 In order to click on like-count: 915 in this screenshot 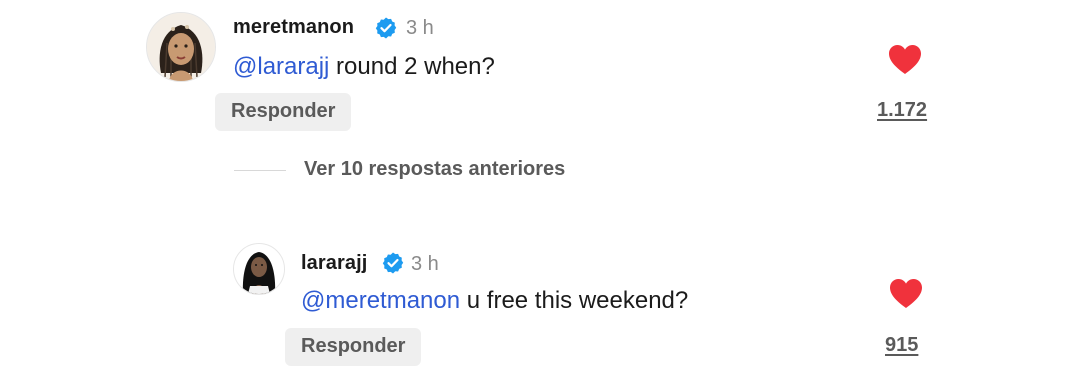, I will do `click(901, 345)`.